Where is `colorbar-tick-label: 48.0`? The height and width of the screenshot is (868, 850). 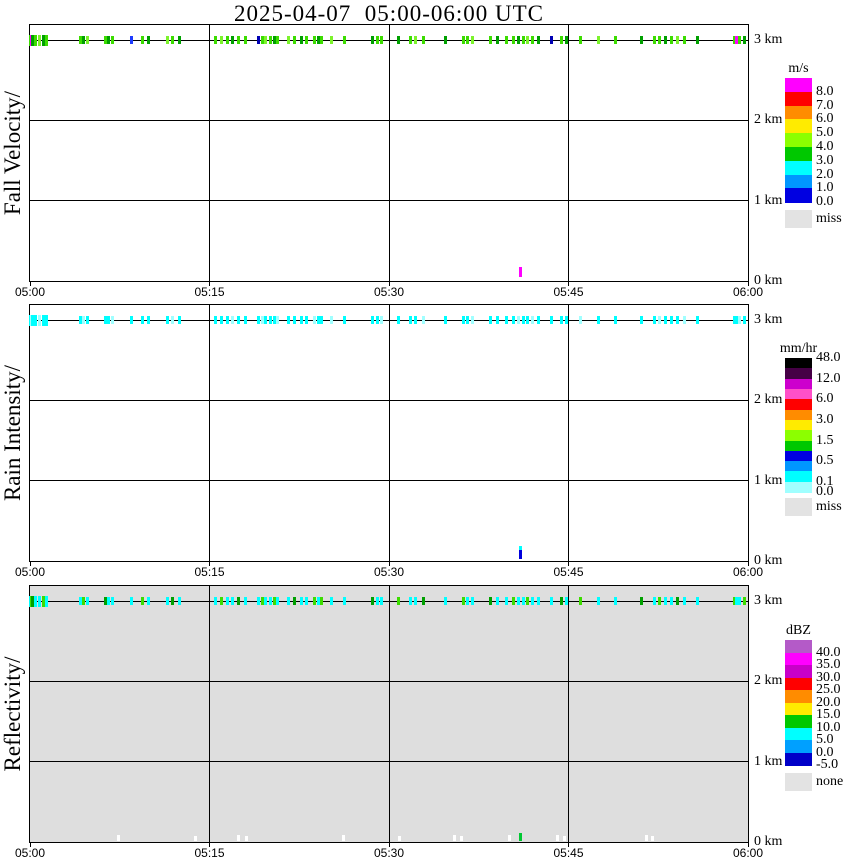 colorbar-tick-label: 48.0 is located at coordinates (828, 357).